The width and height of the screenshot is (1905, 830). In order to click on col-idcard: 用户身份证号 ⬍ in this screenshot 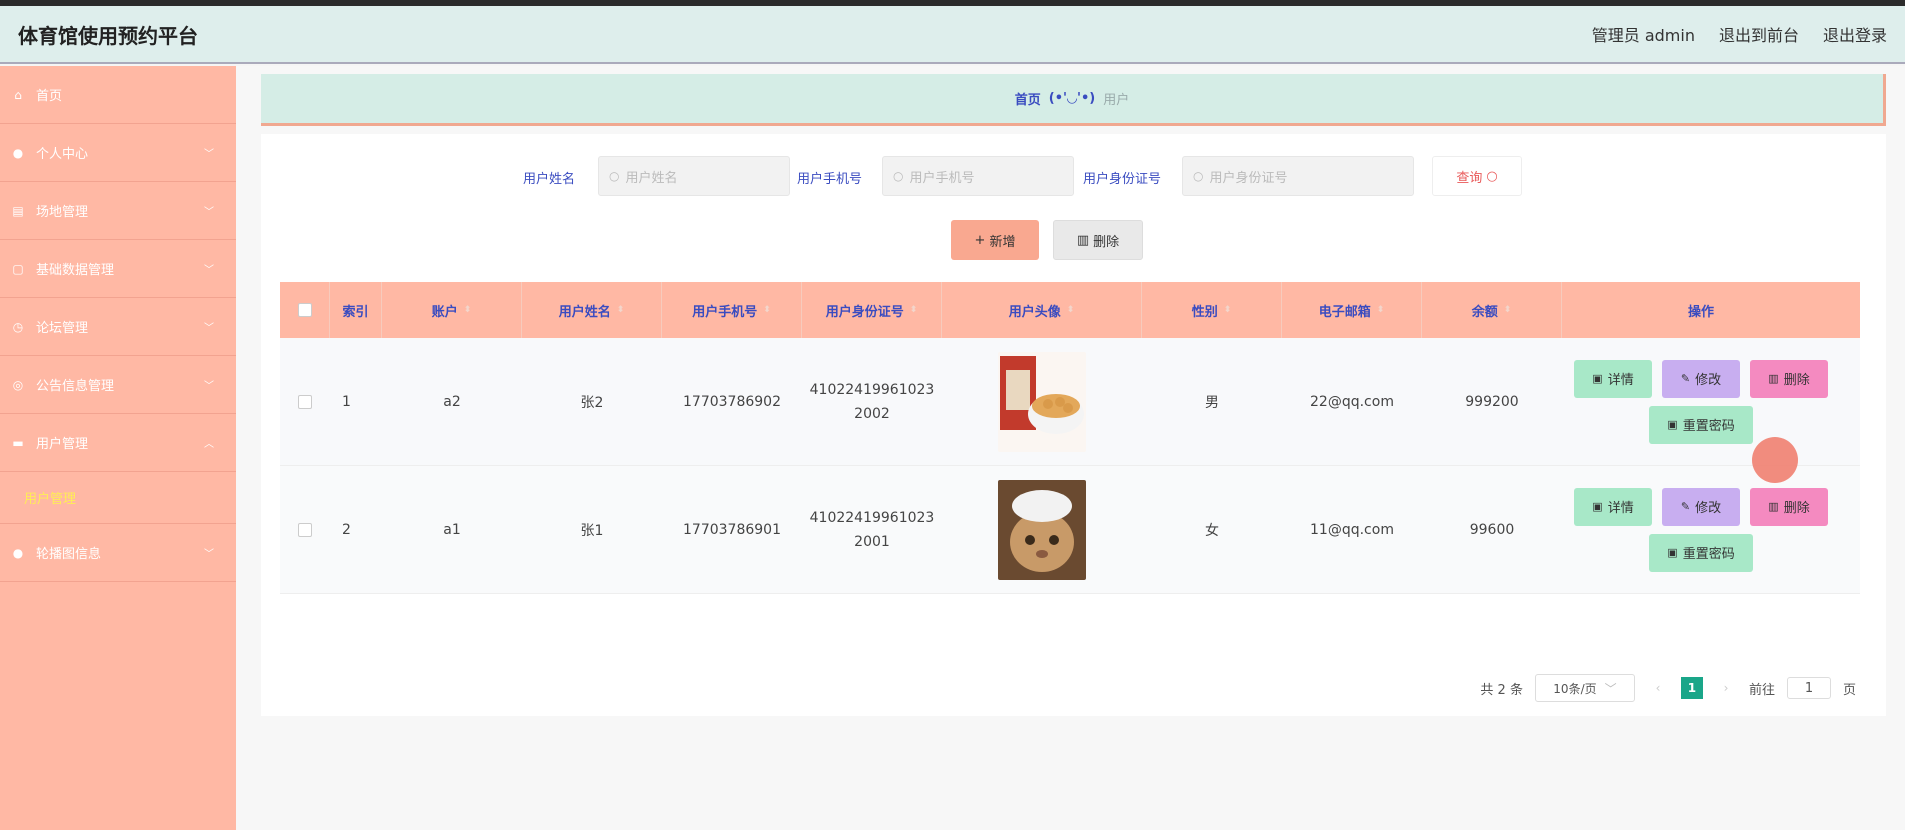, I will do `click(872, 310)`.